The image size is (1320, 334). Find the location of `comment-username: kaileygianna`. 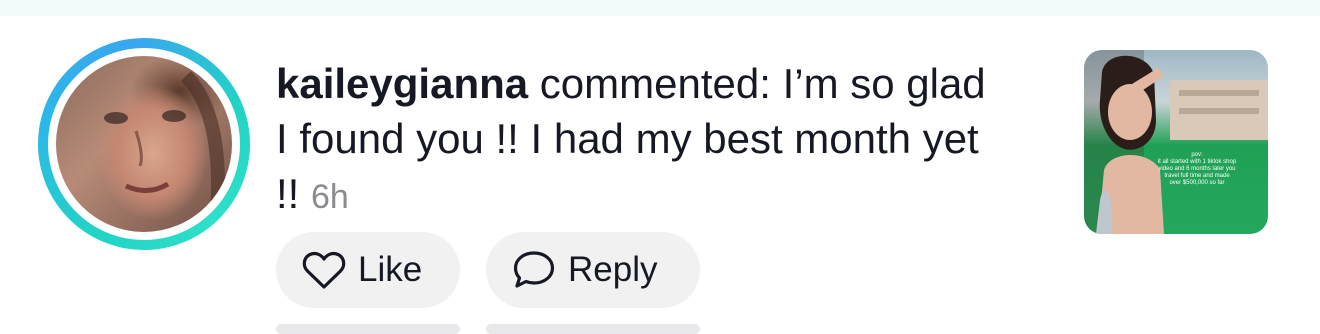

comment-username: kaileygianna is located at coordinates (402, 83).